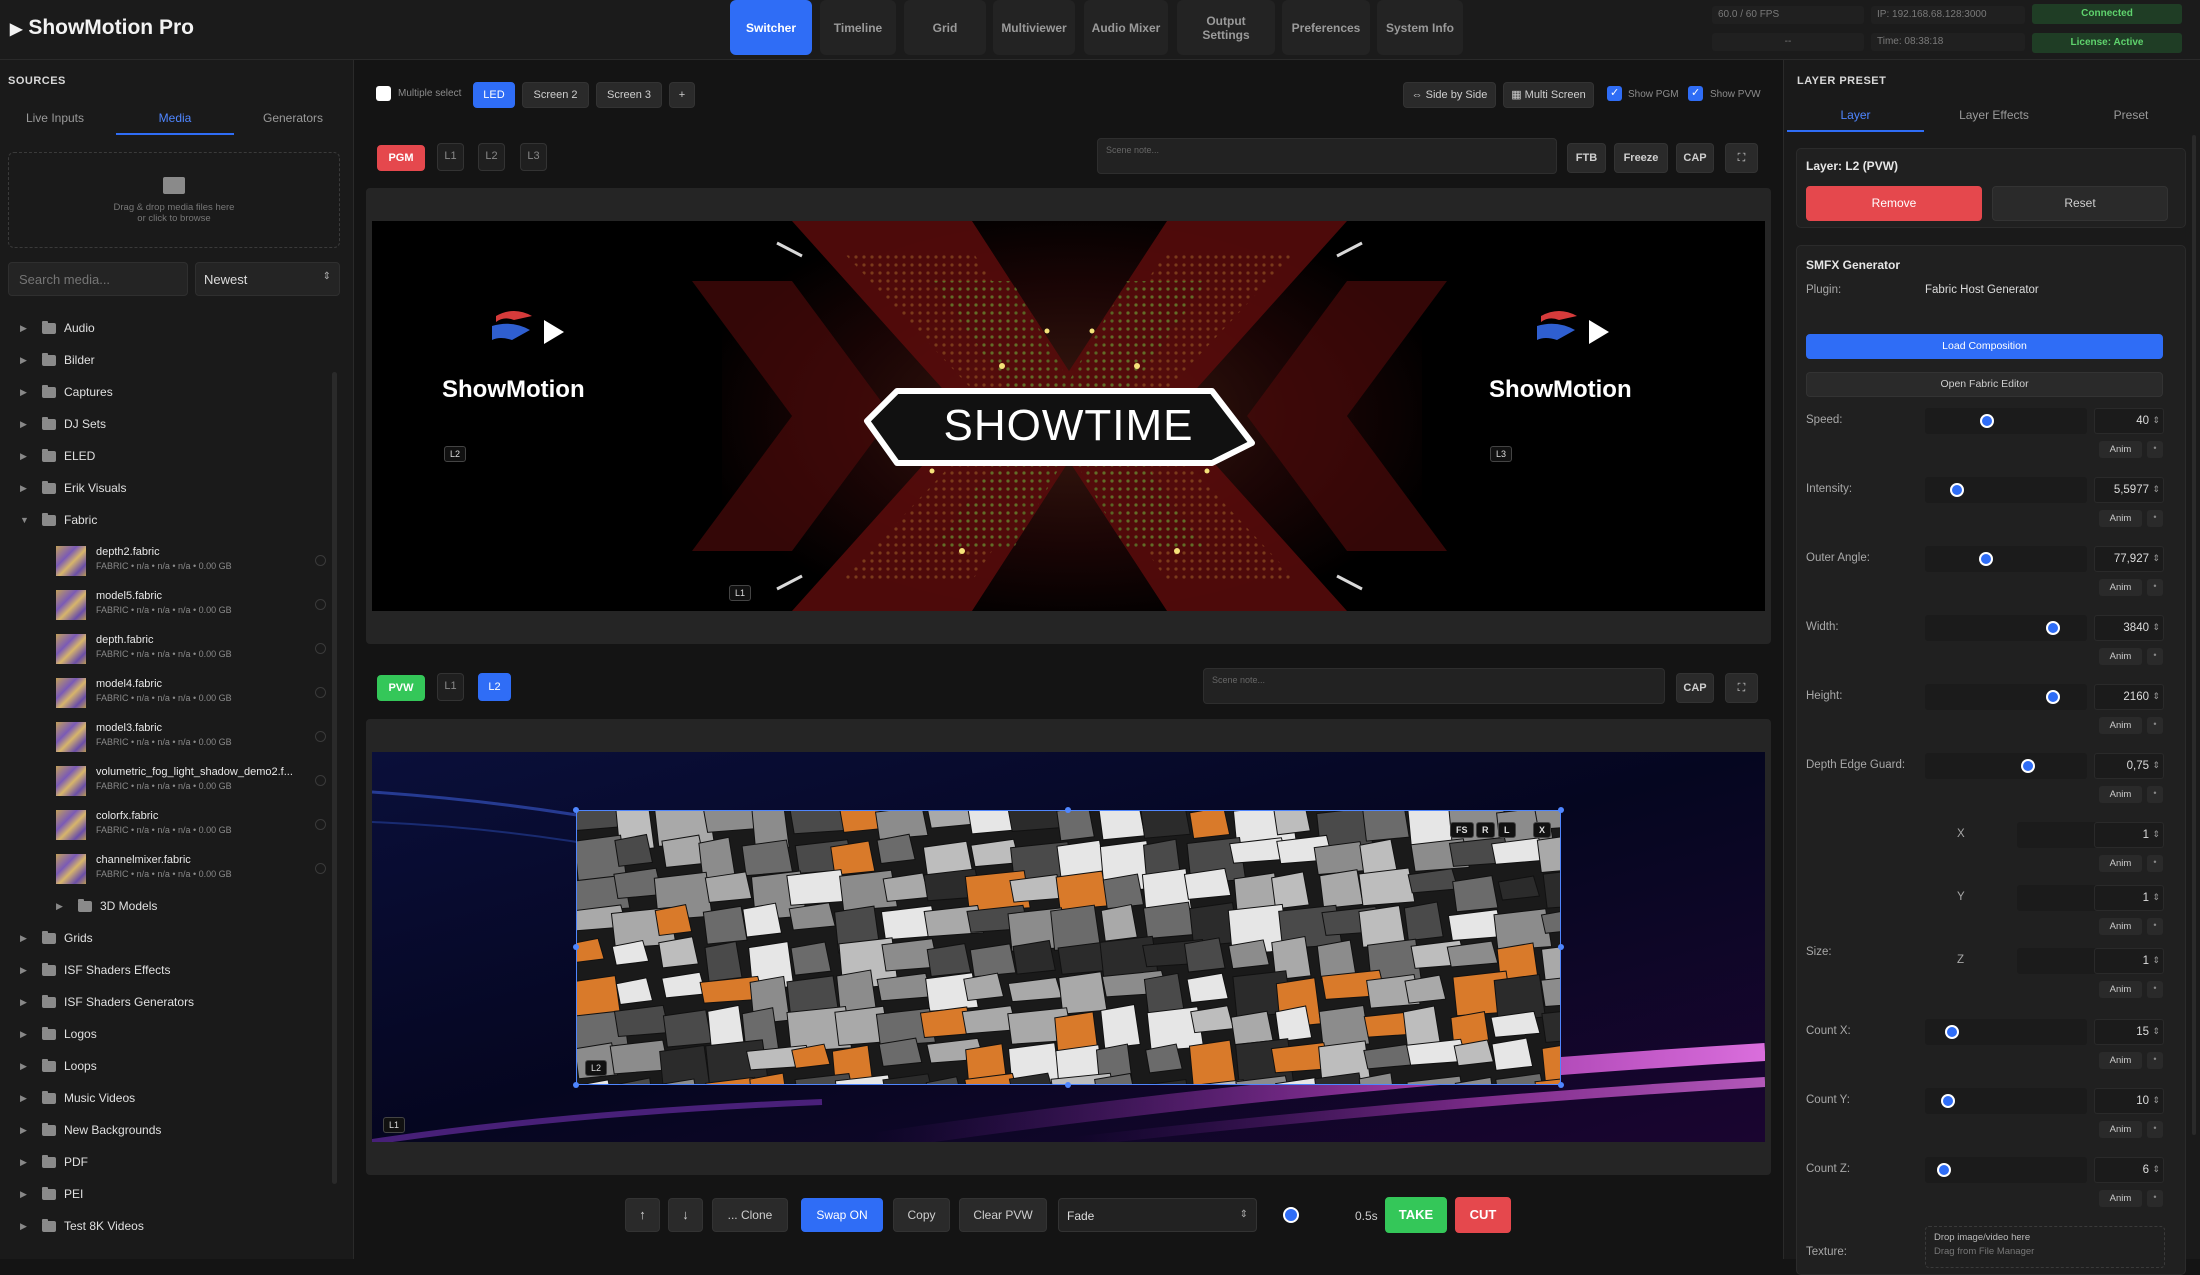 Image resolution: width=2200 pixels, height=1275 pixels. I want to click on folder-pei: ▶ PEI, so click(51, 1194).